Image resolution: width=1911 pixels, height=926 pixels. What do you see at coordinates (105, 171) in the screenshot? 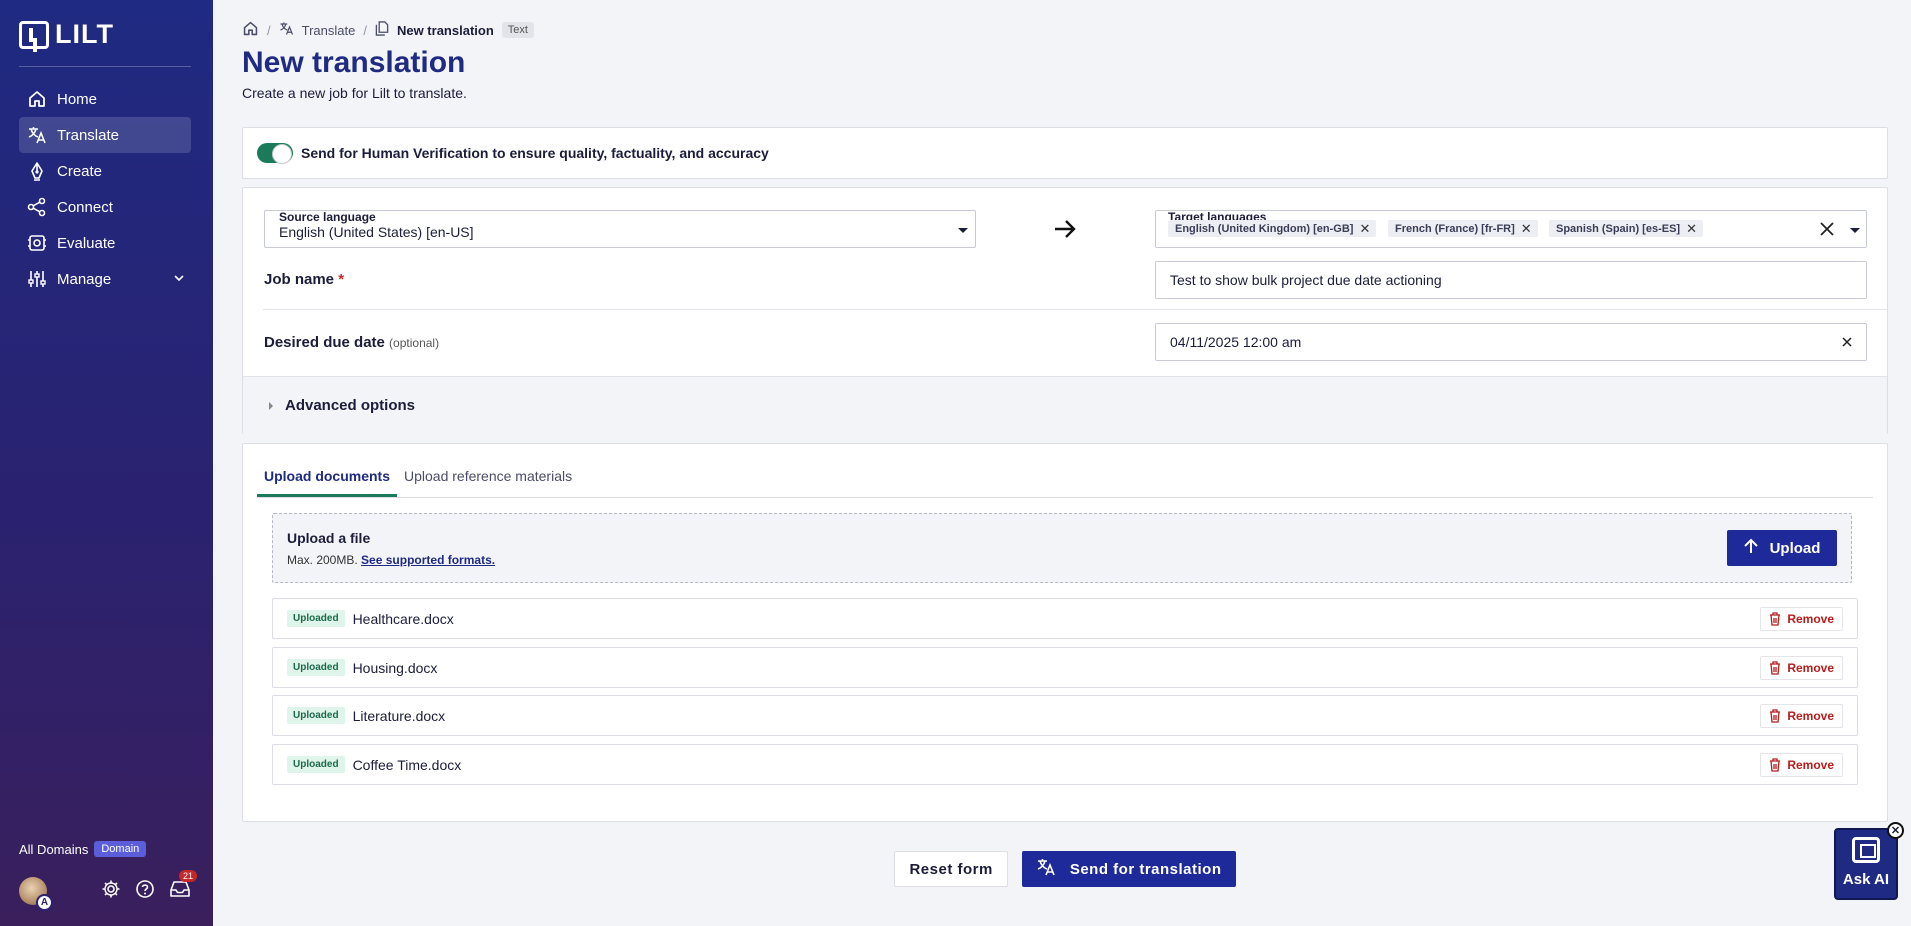
I see `sidebar-item-create: Create` at bounding box center [105, 171].